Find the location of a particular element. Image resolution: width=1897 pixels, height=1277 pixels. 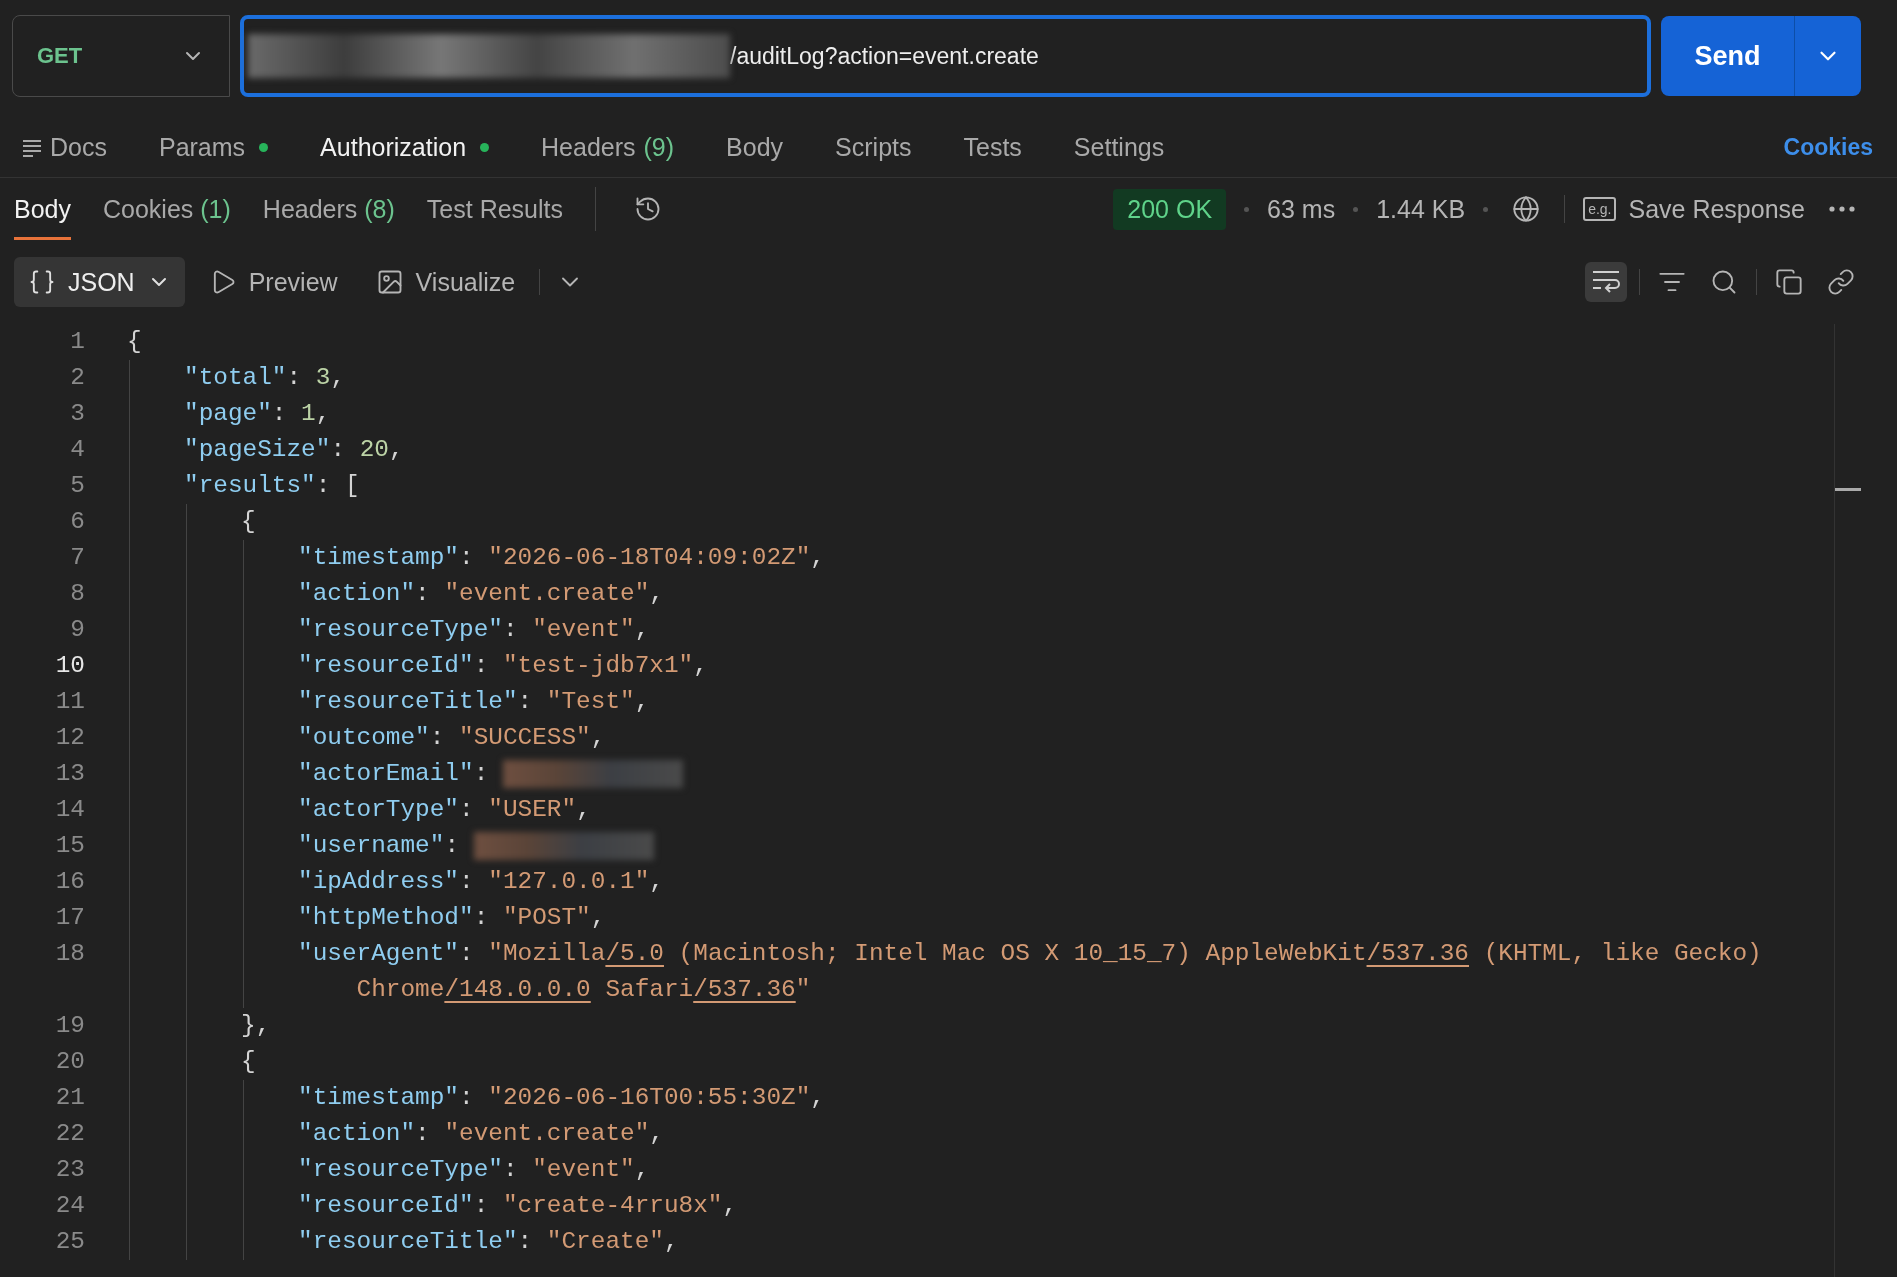

response-tab: Test Results is located at coordinates (494, 209).